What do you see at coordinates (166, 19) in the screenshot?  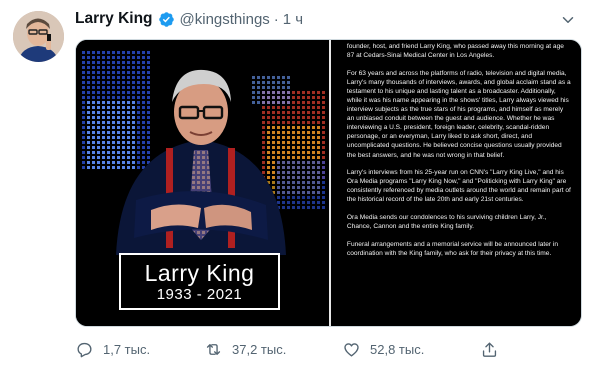 I see `verified-badge-icon` at bounding box center [166, 19].